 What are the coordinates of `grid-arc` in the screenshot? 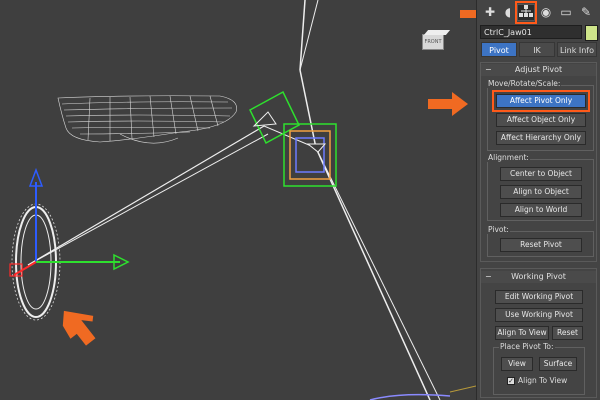 It's located at (410, 396).